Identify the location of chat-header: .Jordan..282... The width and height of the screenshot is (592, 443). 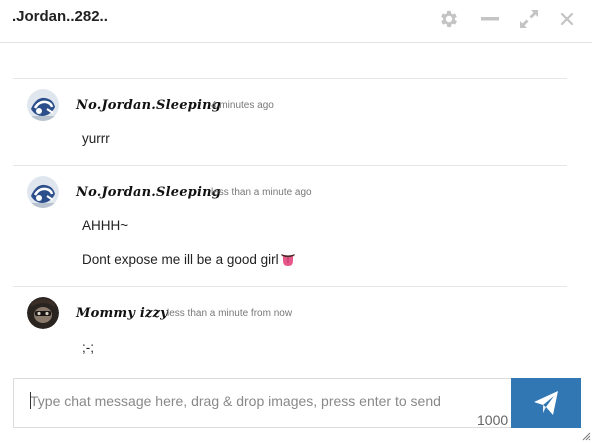
(296, 21).